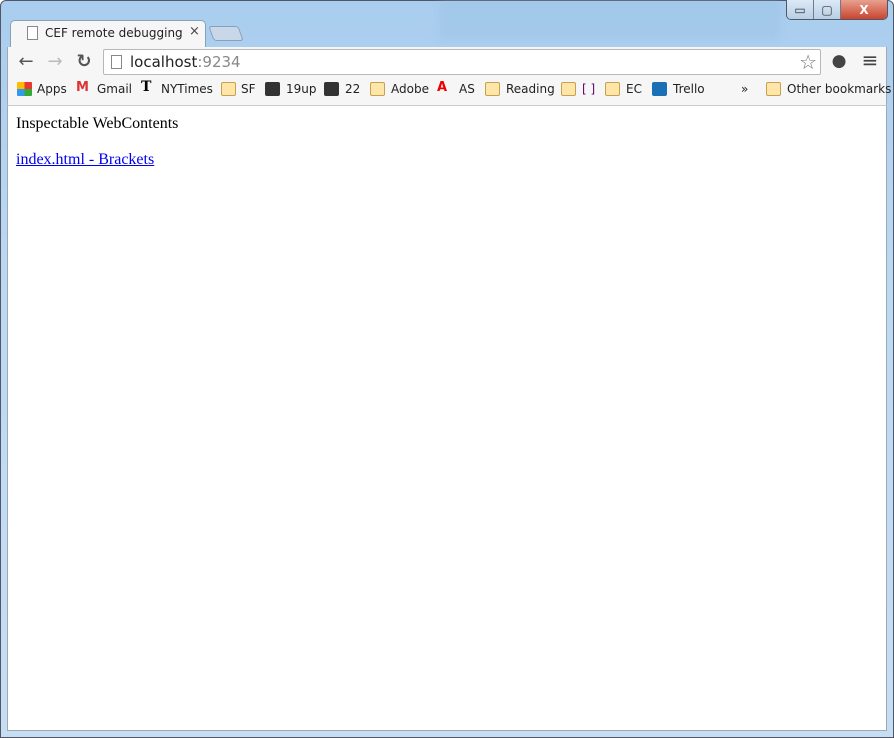  What do you see at coordinates (410, 89) in the screenshot?
I see `bookmark-adobe: Adobe` at bounding box center [410, 89].